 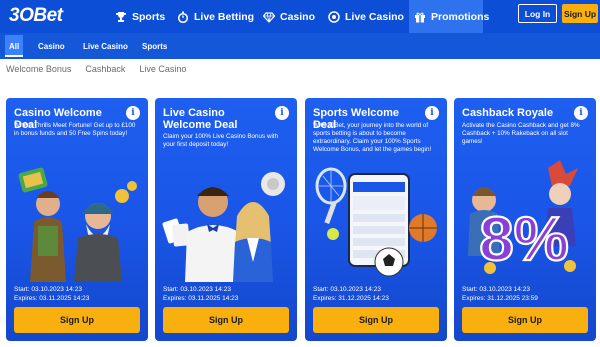 What do you see at coordinates (508, 113) in the screenshot?
I see `card-title: Cashback Royale` at bounding box center [508, 113].